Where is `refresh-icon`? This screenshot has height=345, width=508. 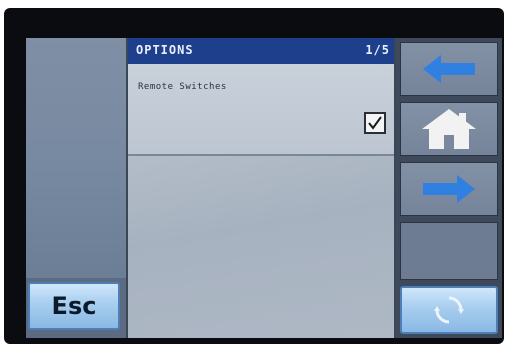
refresh-icon is located at coordinates (449, 310).